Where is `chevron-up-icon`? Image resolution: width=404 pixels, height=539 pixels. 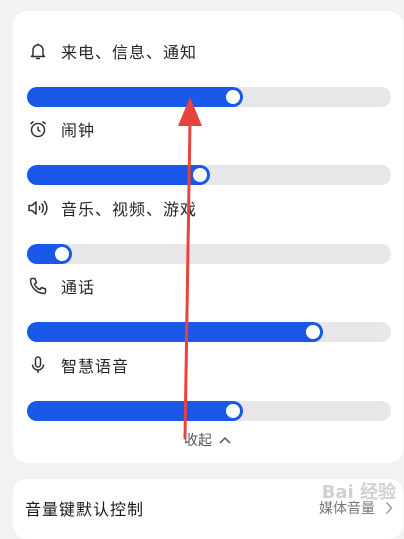 chevron-up-icon is located at coordinates (225, 440).